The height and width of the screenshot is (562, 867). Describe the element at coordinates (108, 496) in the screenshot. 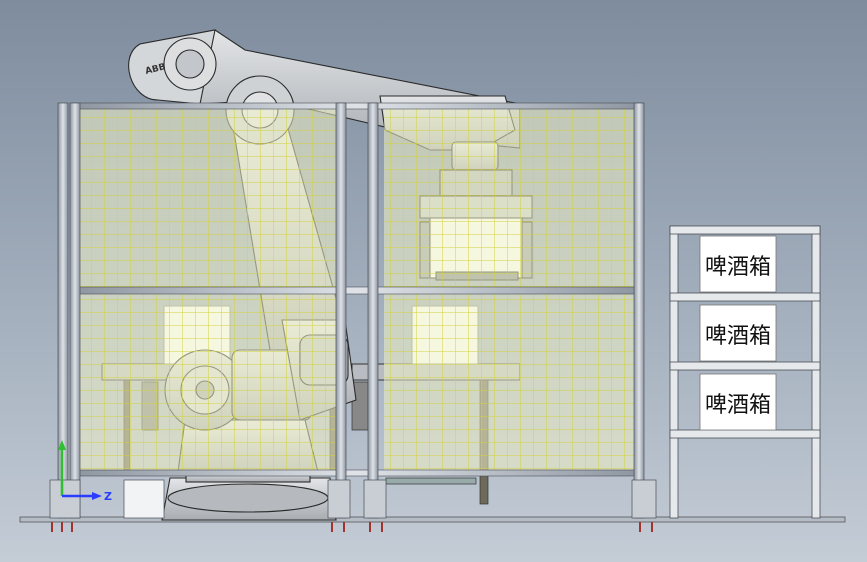

I see `axis-z-label: Z` at that location.